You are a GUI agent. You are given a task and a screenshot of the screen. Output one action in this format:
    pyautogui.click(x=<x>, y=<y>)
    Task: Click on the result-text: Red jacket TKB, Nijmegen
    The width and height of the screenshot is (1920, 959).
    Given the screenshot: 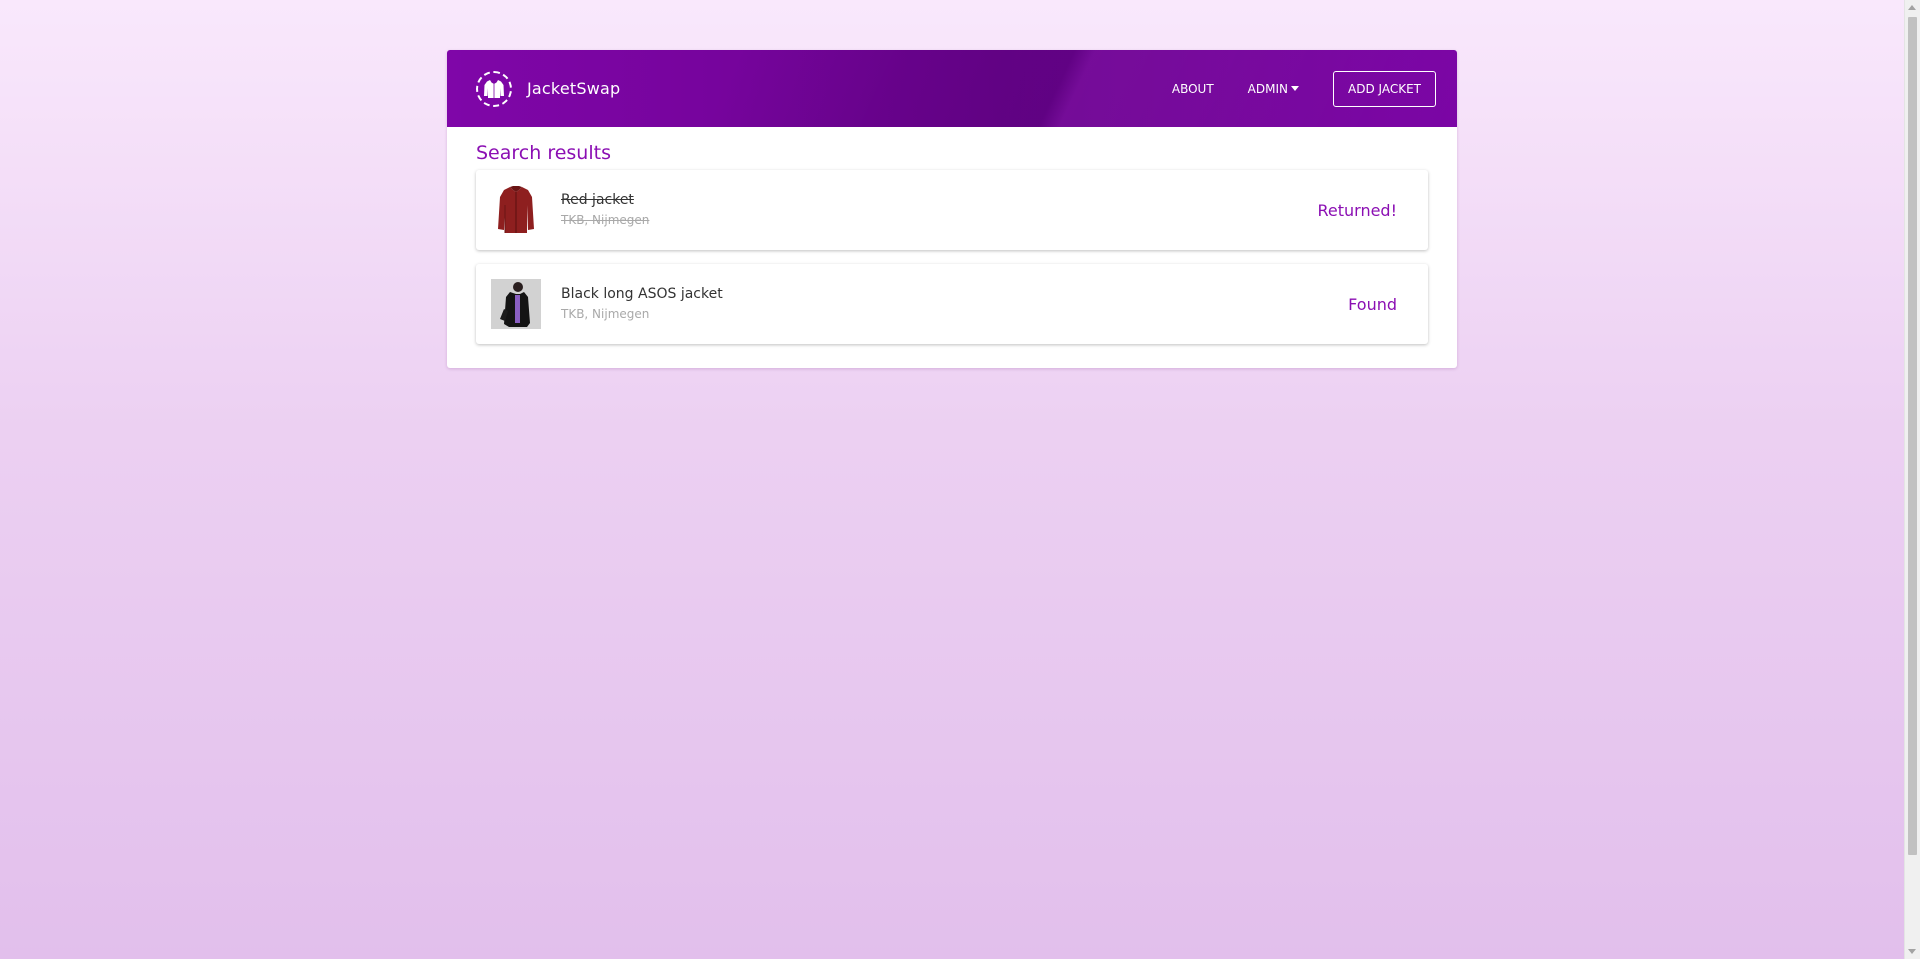 What is the action you would take?
    pyautogui.click(x=605, y=210)
    